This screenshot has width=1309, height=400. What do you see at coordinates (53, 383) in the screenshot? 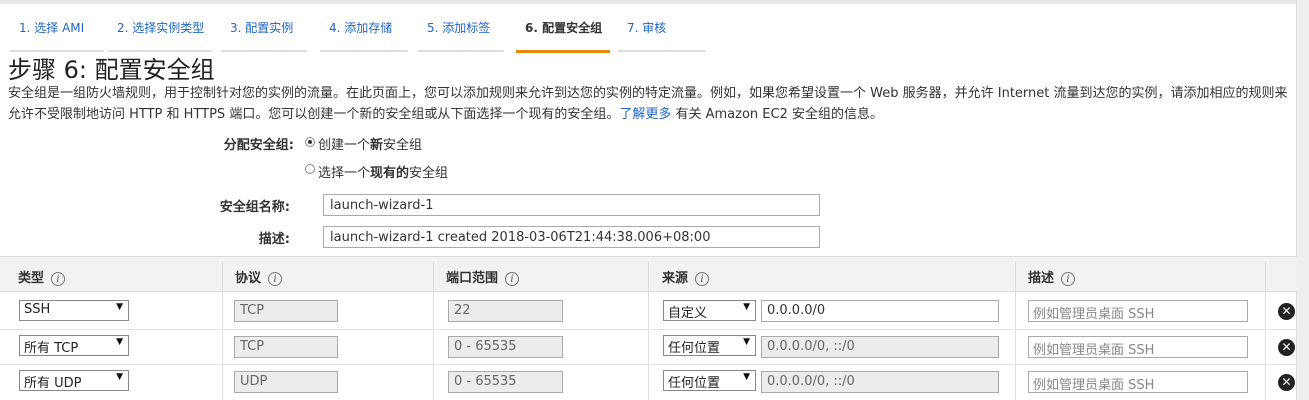
I see `type-select-value: 所有 UDP` at bounding box center [53, 383].